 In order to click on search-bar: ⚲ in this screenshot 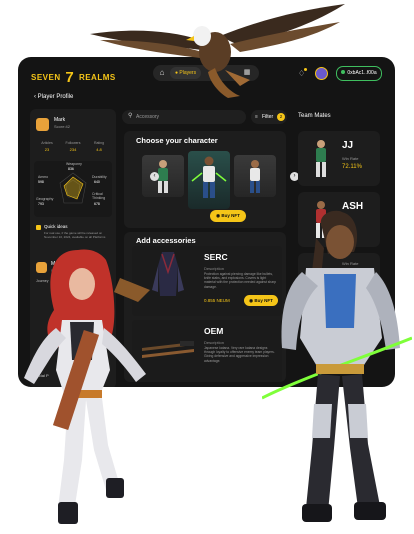, I will do `click(184, 117)`.